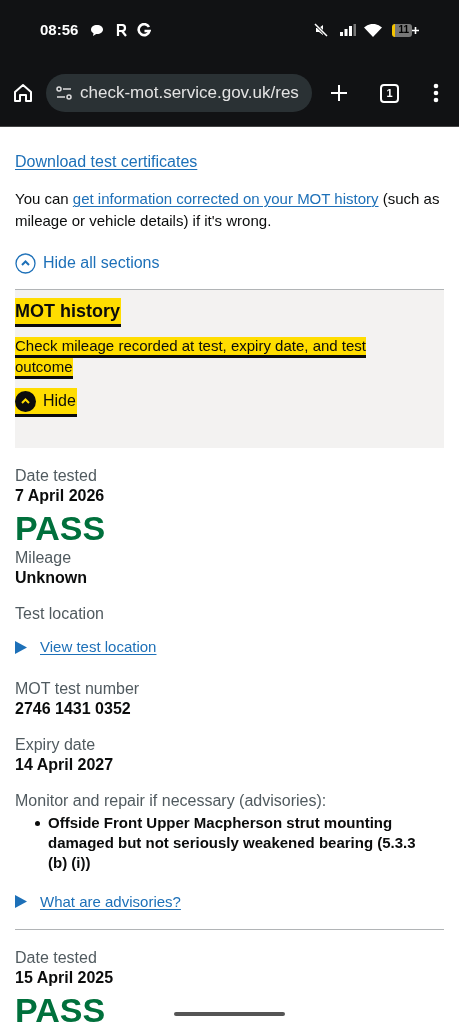 This screenshot has height=1024, width=459. What do you see at coordinates (122, 30) in the screenshot?
I see `letter-r-icon` at bounding box center [122, 30].